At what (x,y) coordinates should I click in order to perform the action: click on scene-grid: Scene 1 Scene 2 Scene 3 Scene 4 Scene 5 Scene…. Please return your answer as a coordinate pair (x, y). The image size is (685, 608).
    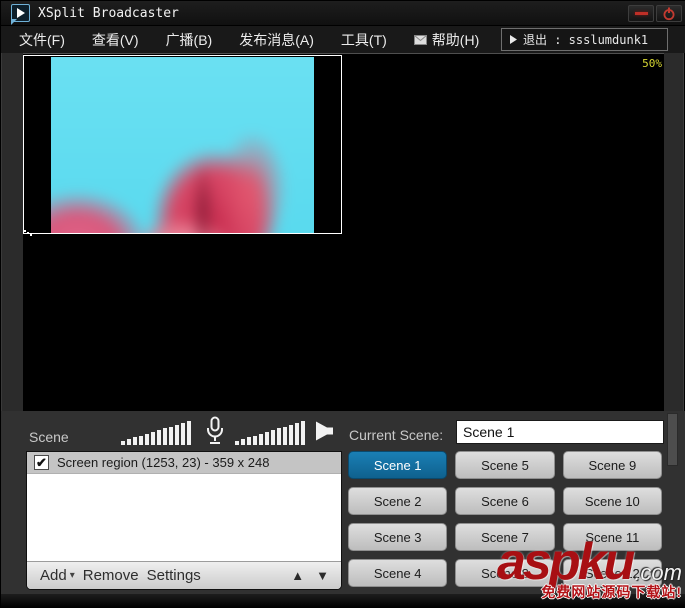
    Looking at the image, I should click on (505, 519).